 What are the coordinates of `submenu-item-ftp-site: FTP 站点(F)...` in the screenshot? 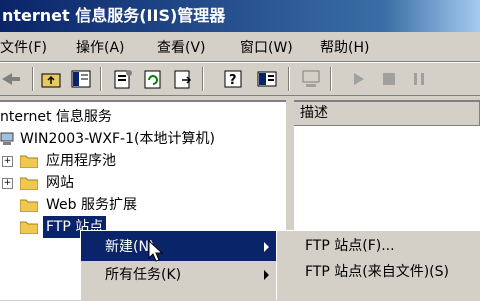 It's located at (350, 246).